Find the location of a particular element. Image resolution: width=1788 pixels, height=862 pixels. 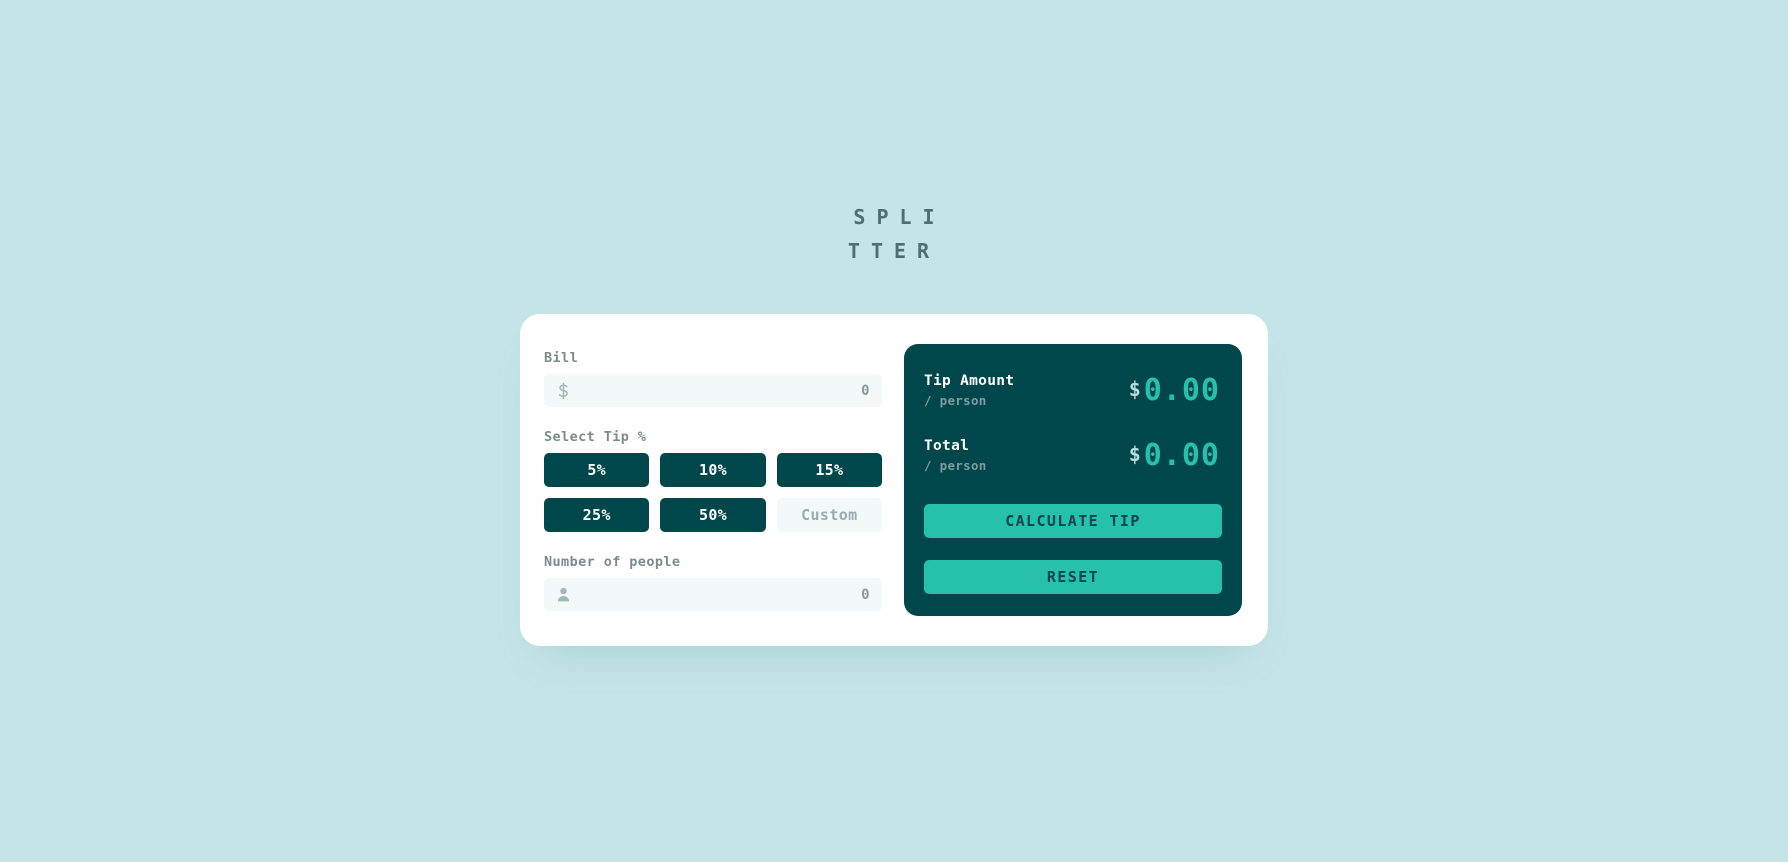

tip-option-5: 5% is located at coordinates (597, 470).